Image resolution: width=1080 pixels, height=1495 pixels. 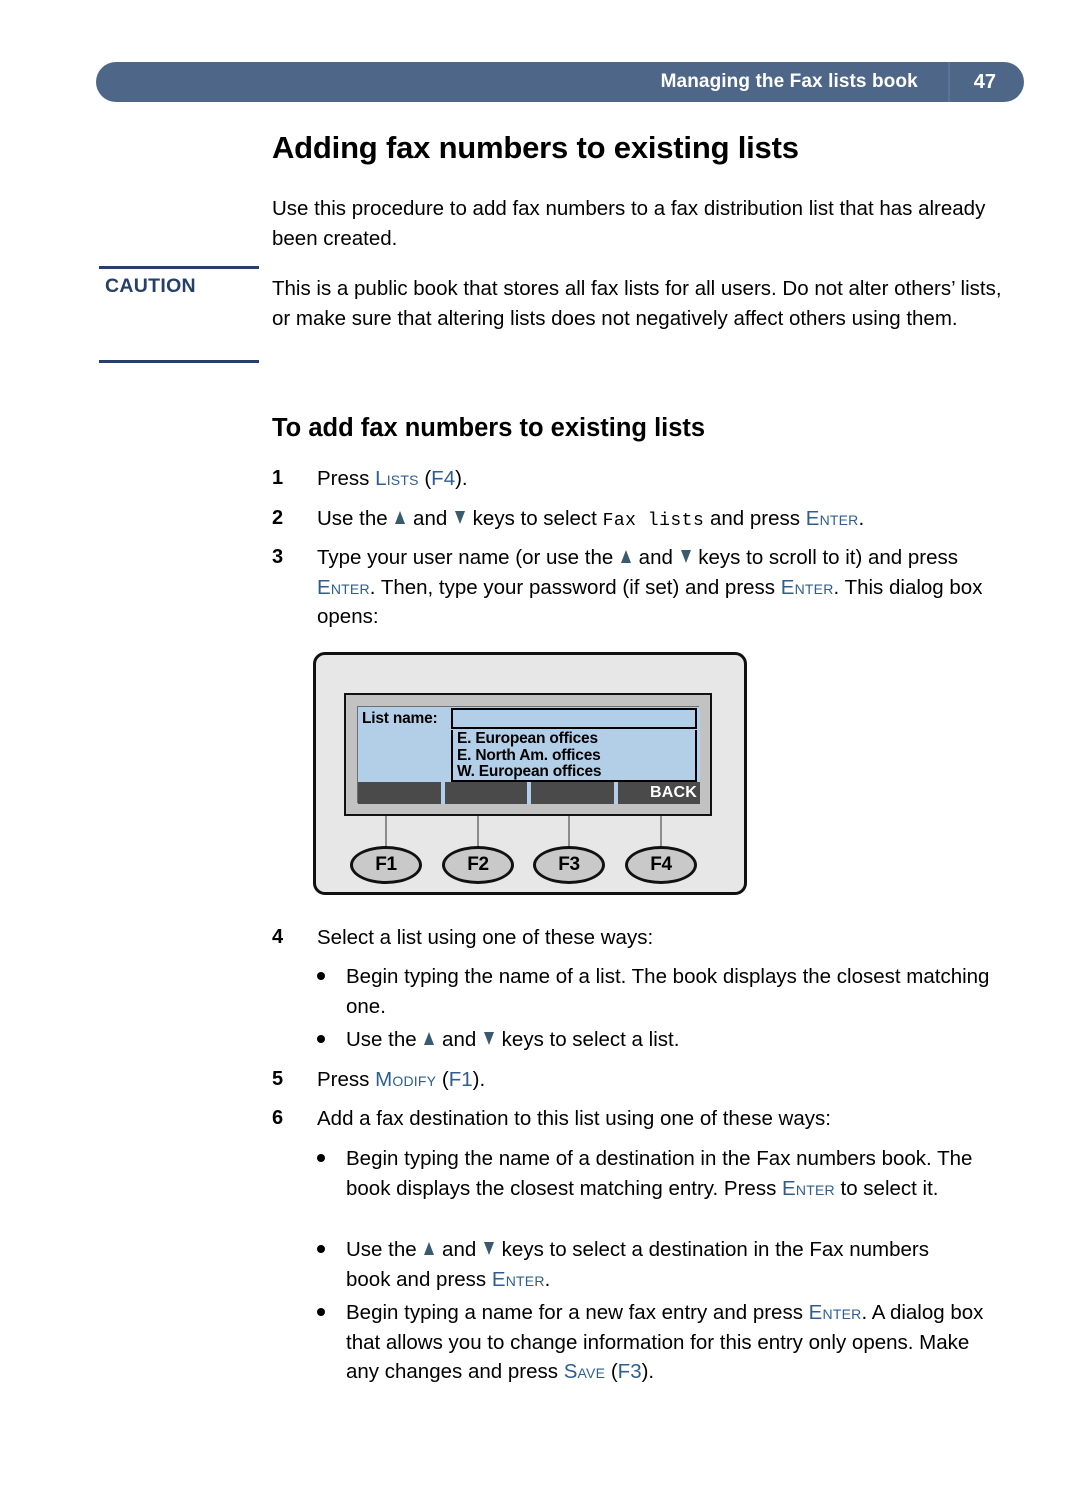 What do you see at coordinates (584, 1371) in the screenshot?
I see `key-save: Save` at bounding box center [584, 1371].